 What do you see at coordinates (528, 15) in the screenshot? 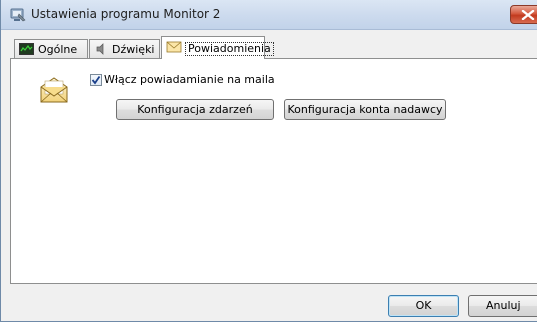
I see `close-icon` at bounding box center [528, 15].